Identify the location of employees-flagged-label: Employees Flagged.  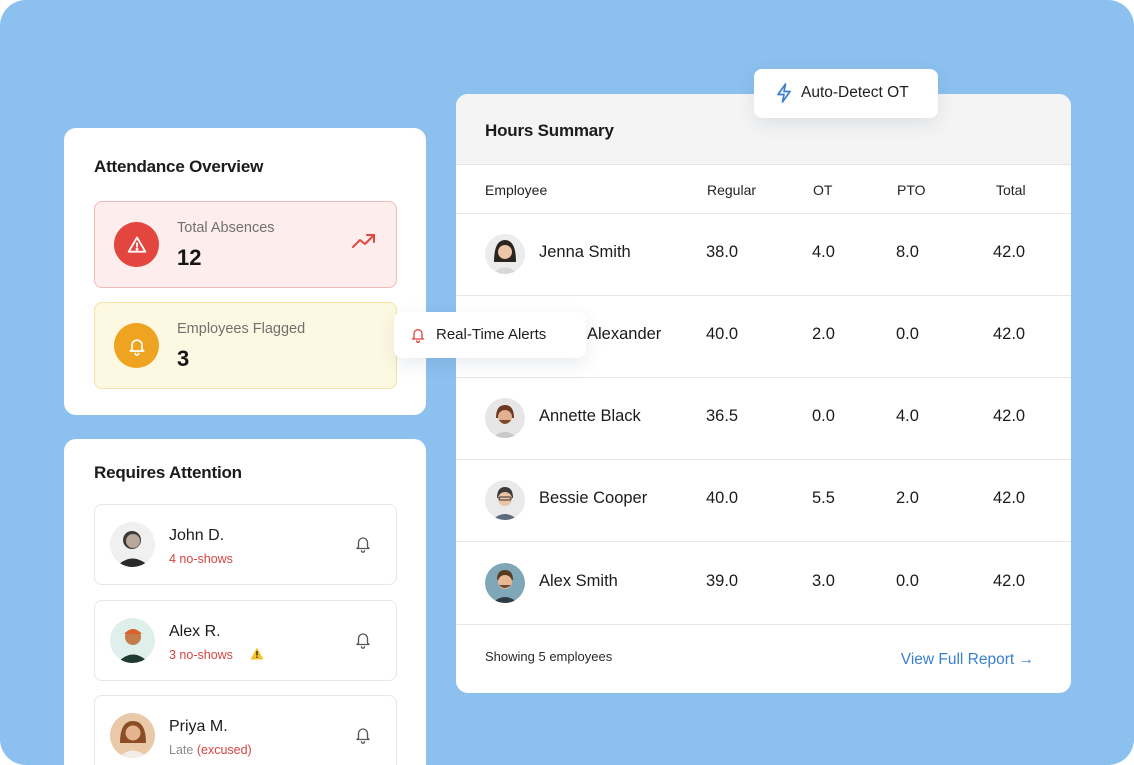
(241, 329).